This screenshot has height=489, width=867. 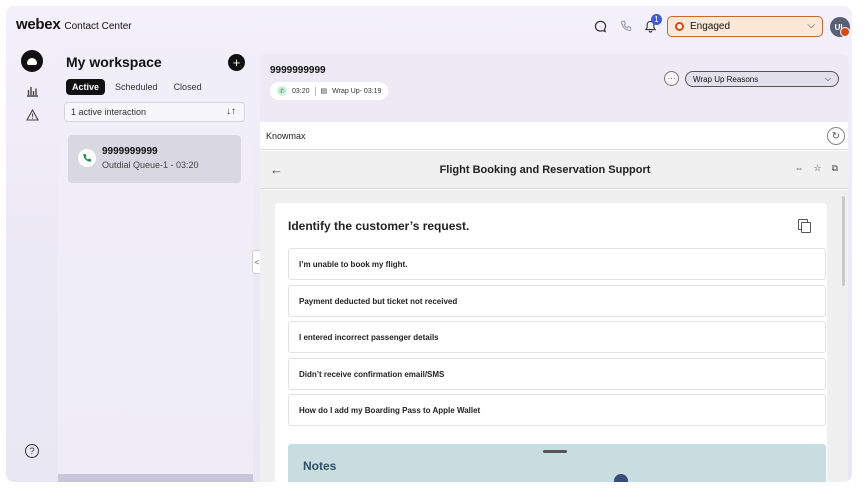 I want to click on copy-icon, so click(x=804, y=226).